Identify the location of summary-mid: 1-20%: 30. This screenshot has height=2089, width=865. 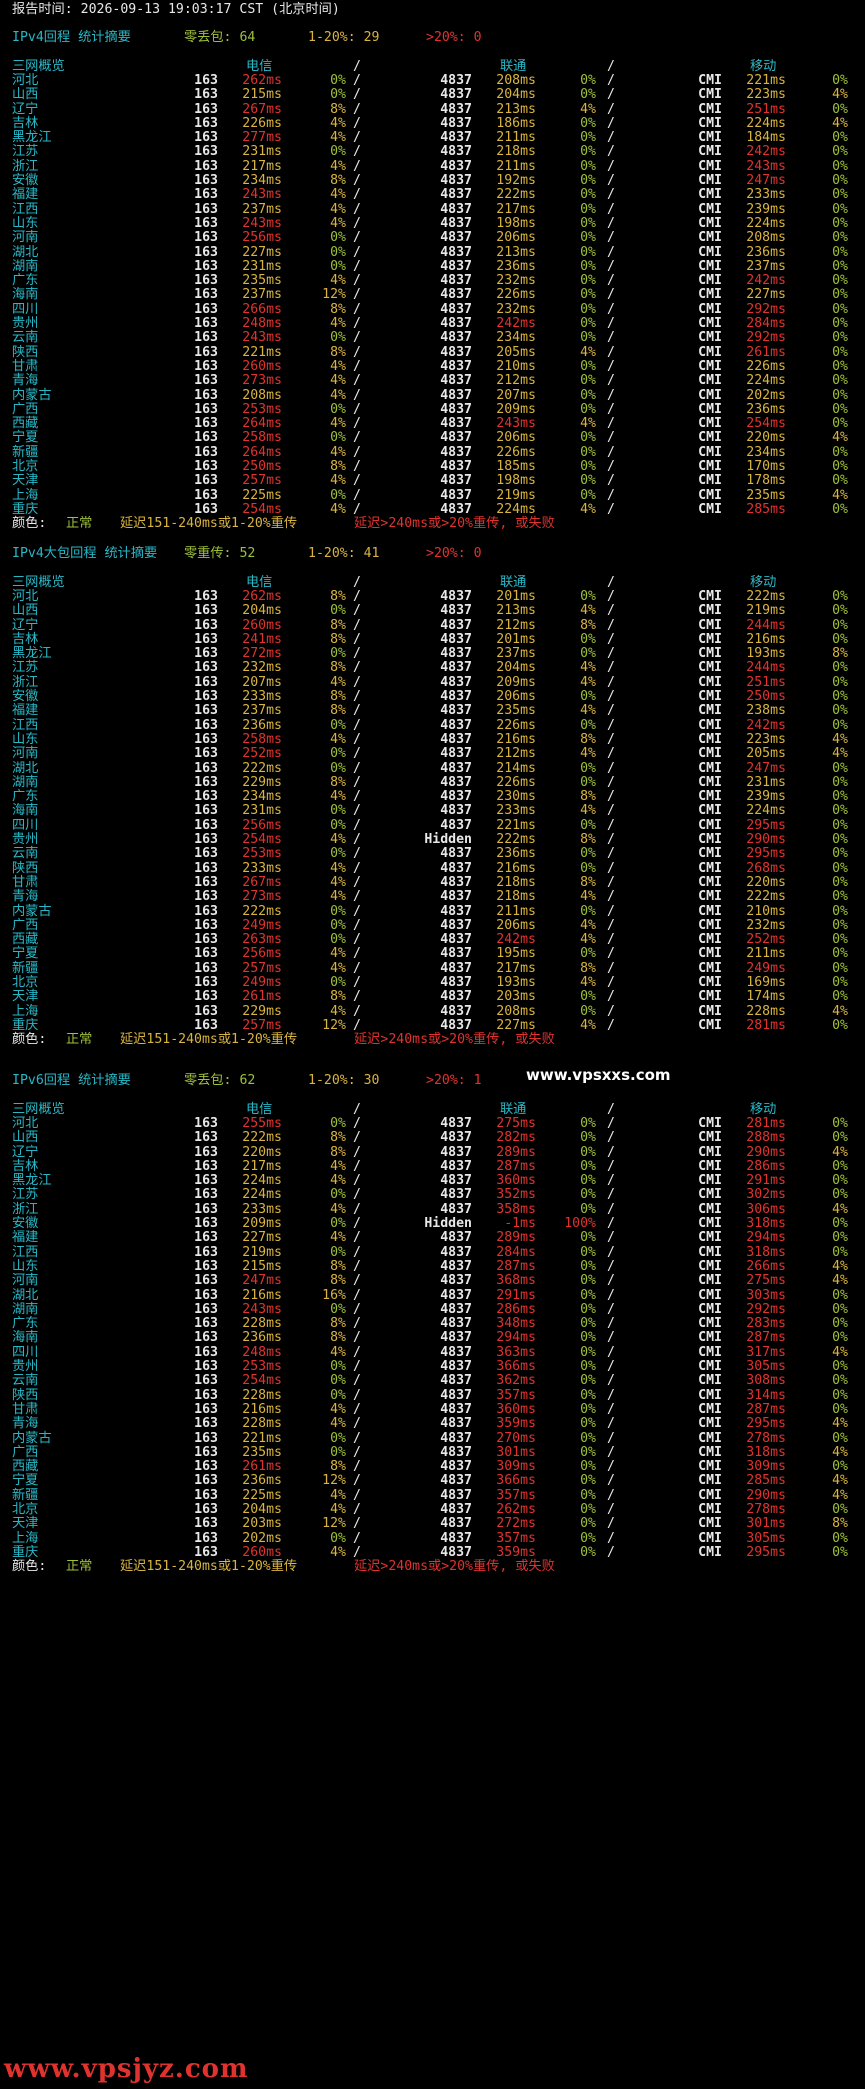
(344, 1080).